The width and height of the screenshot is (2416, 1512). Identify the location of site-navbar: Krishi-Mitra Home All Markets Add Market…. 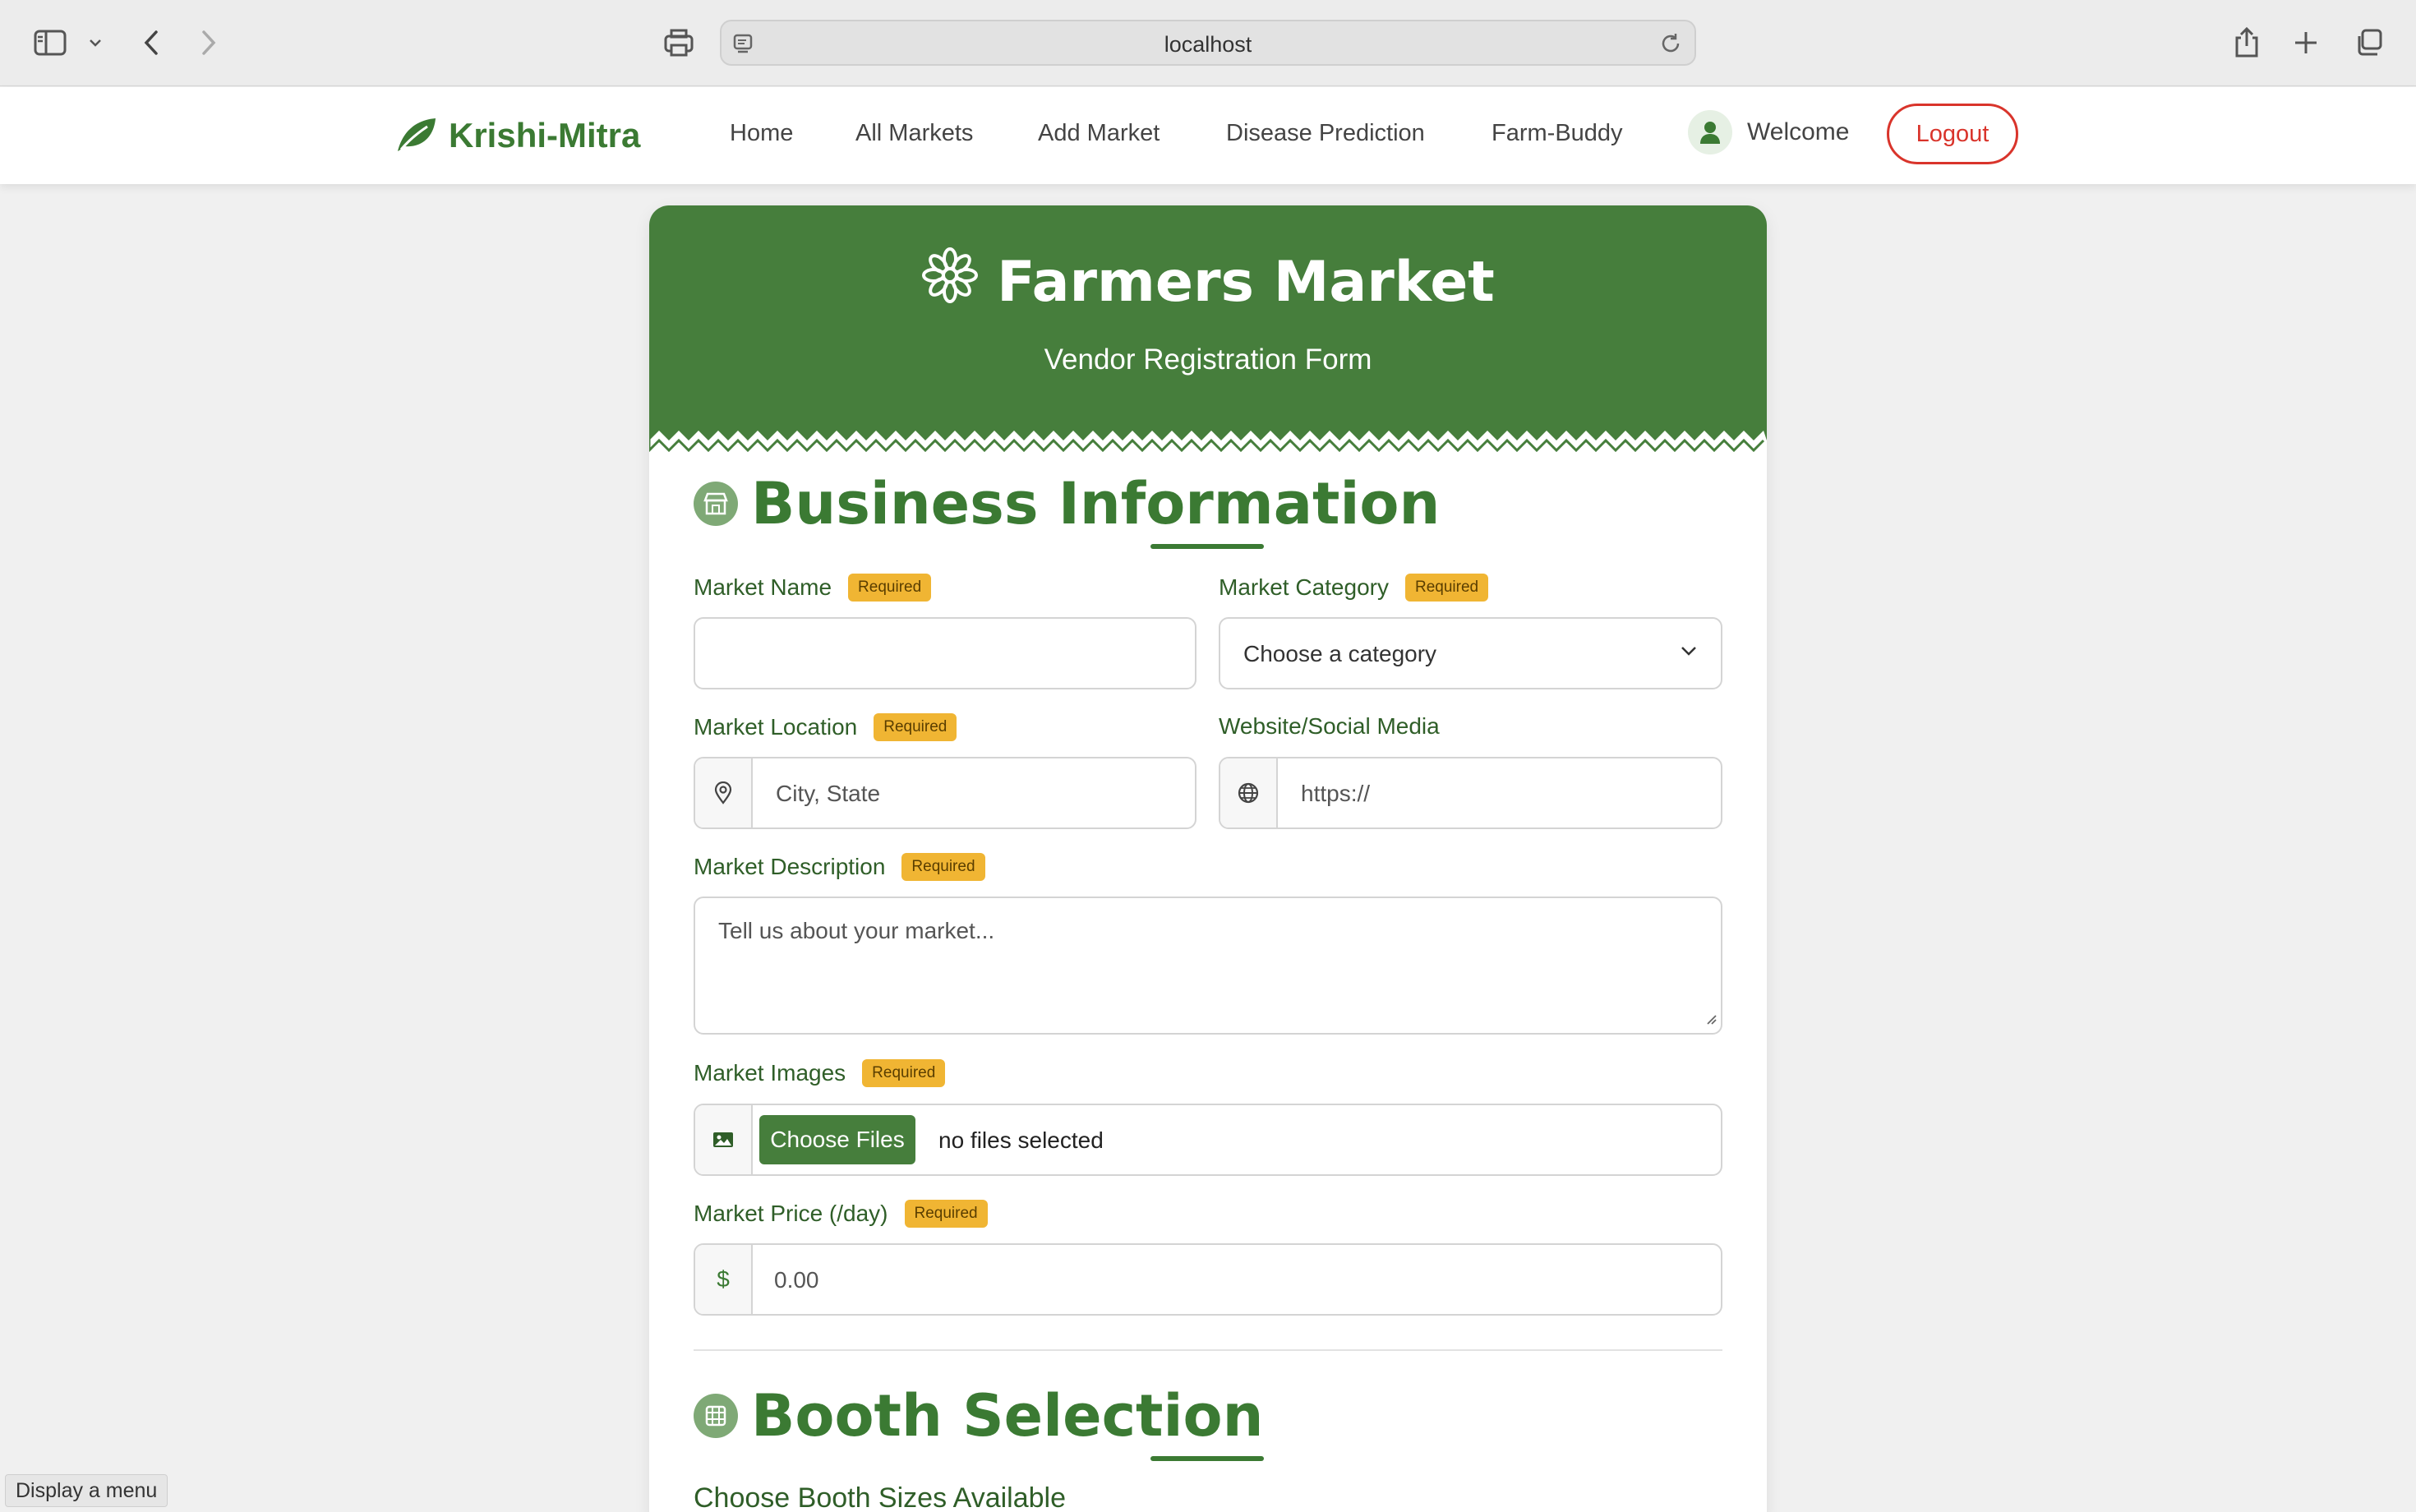
(1208, 135).